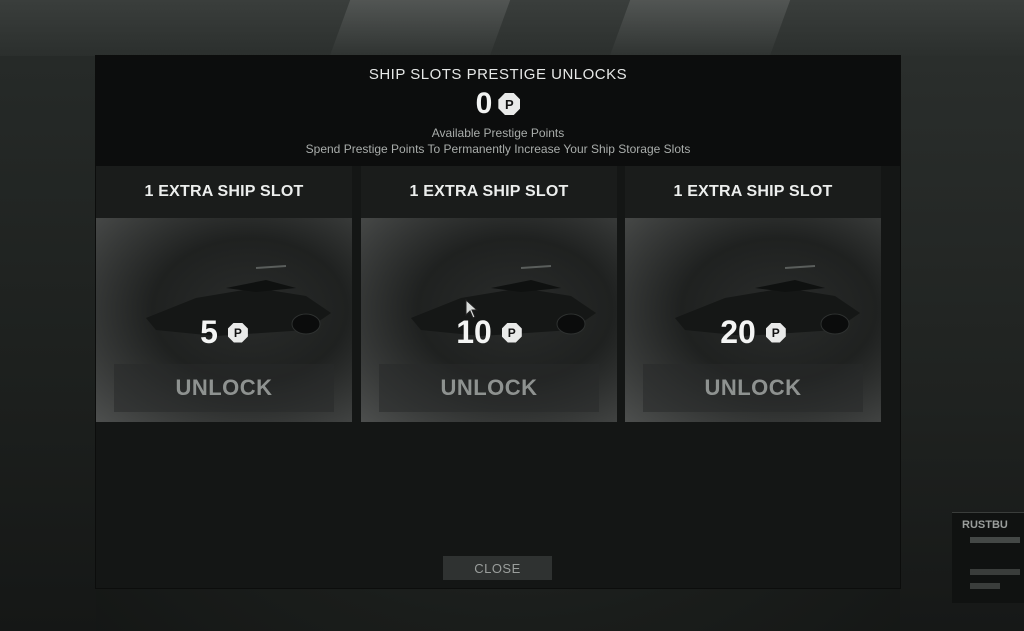 Image resolution: width=1024 pixels, height=631 pixels. What do you see at coordinates (512, 28) in the screenshot?
I see `hangar-ceiling` at bounding box center [512, 28].